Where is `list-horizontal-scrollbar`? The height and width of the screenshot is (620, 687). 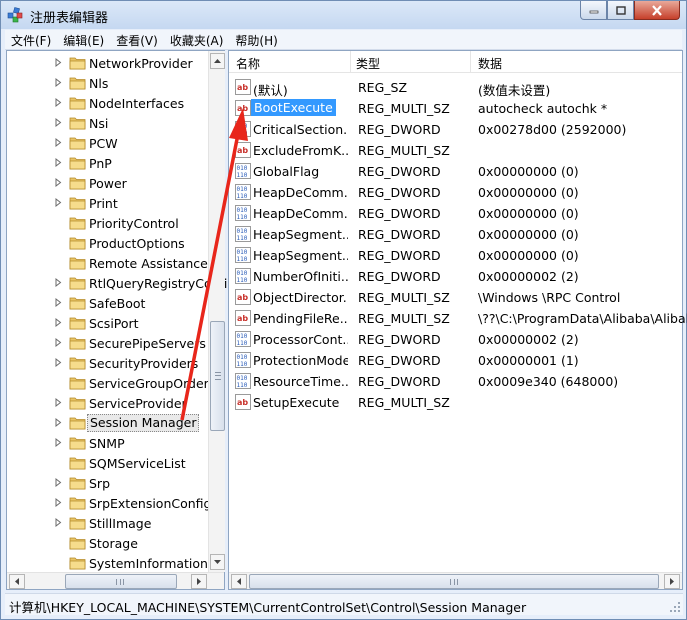 list-horizontal-scrollbar is located at coordinates (455, 580).